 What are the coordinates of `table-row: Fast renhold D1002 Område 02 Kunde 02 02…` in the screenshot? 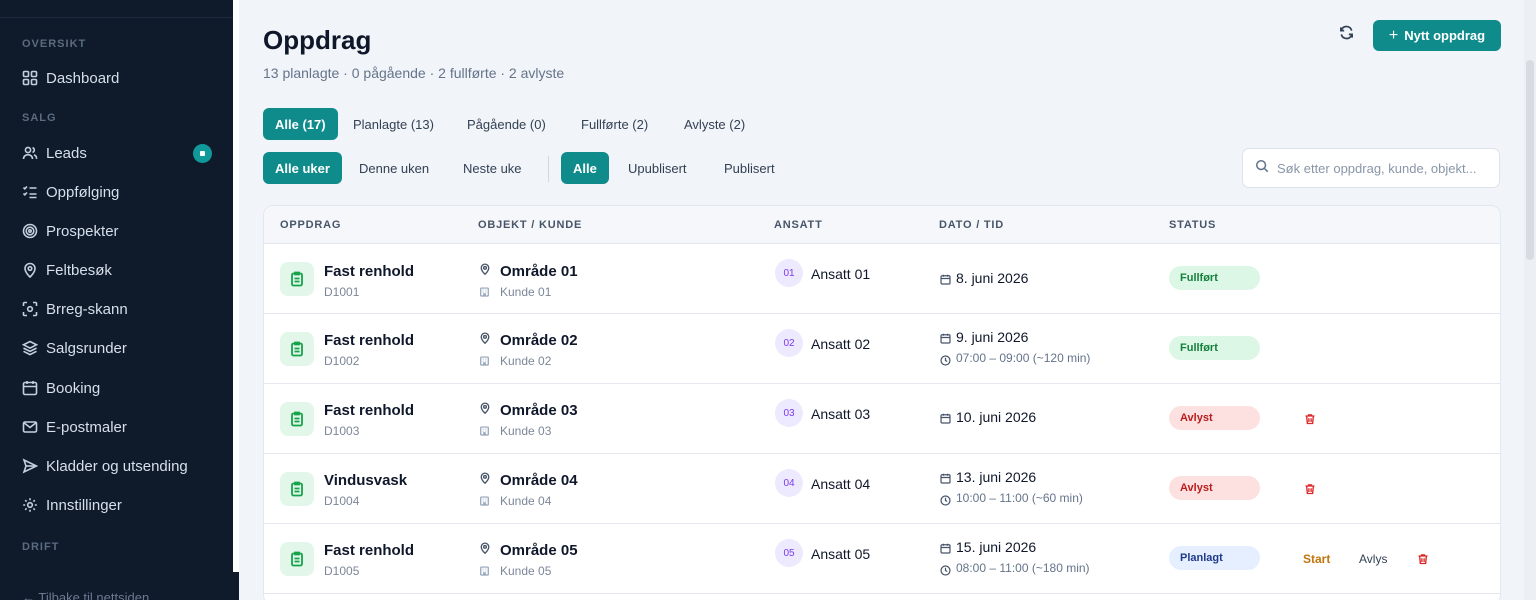 It's located at (882, 349).